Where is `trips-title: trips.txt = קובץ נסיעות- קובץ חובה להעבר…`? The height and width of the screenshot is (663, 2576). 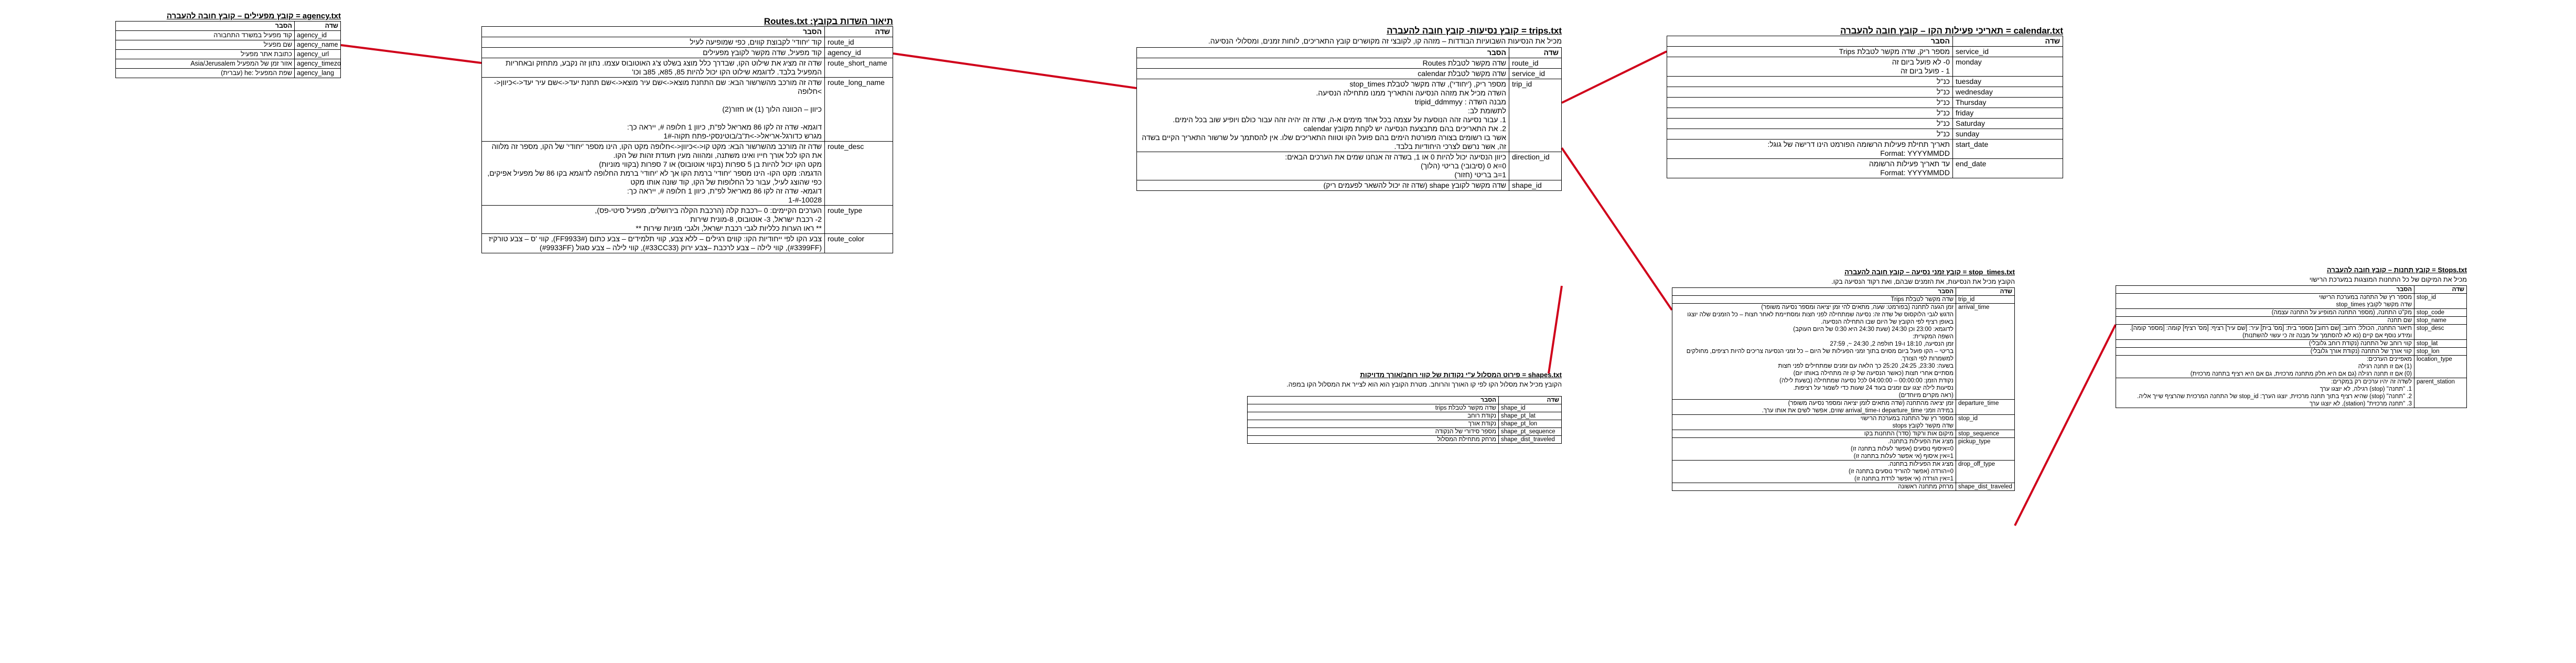
trips-title: trips.txt = קובץ נסיעות- קובץ חובה להעבר… is located at coordinates (1474, 31).